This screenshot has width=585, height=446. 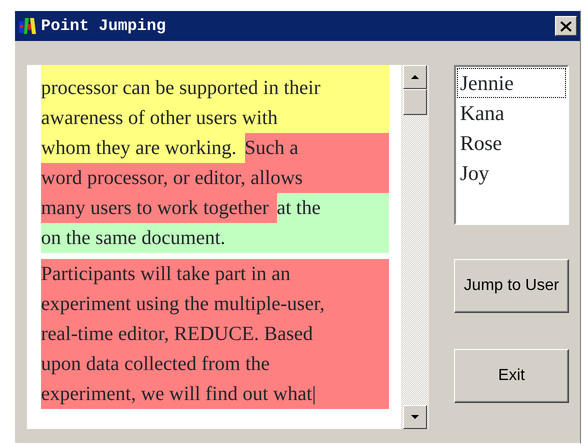 I want to click on scroll-down-button, so click(x=415, y=417).